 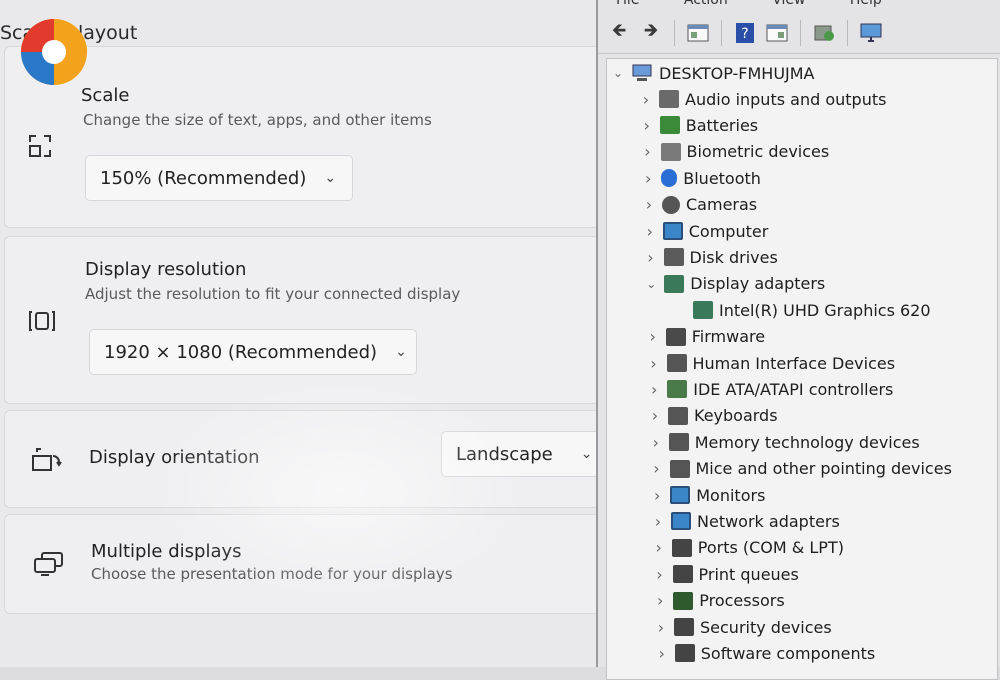 I want to click on scale-icon, so click(x=40, y=146).